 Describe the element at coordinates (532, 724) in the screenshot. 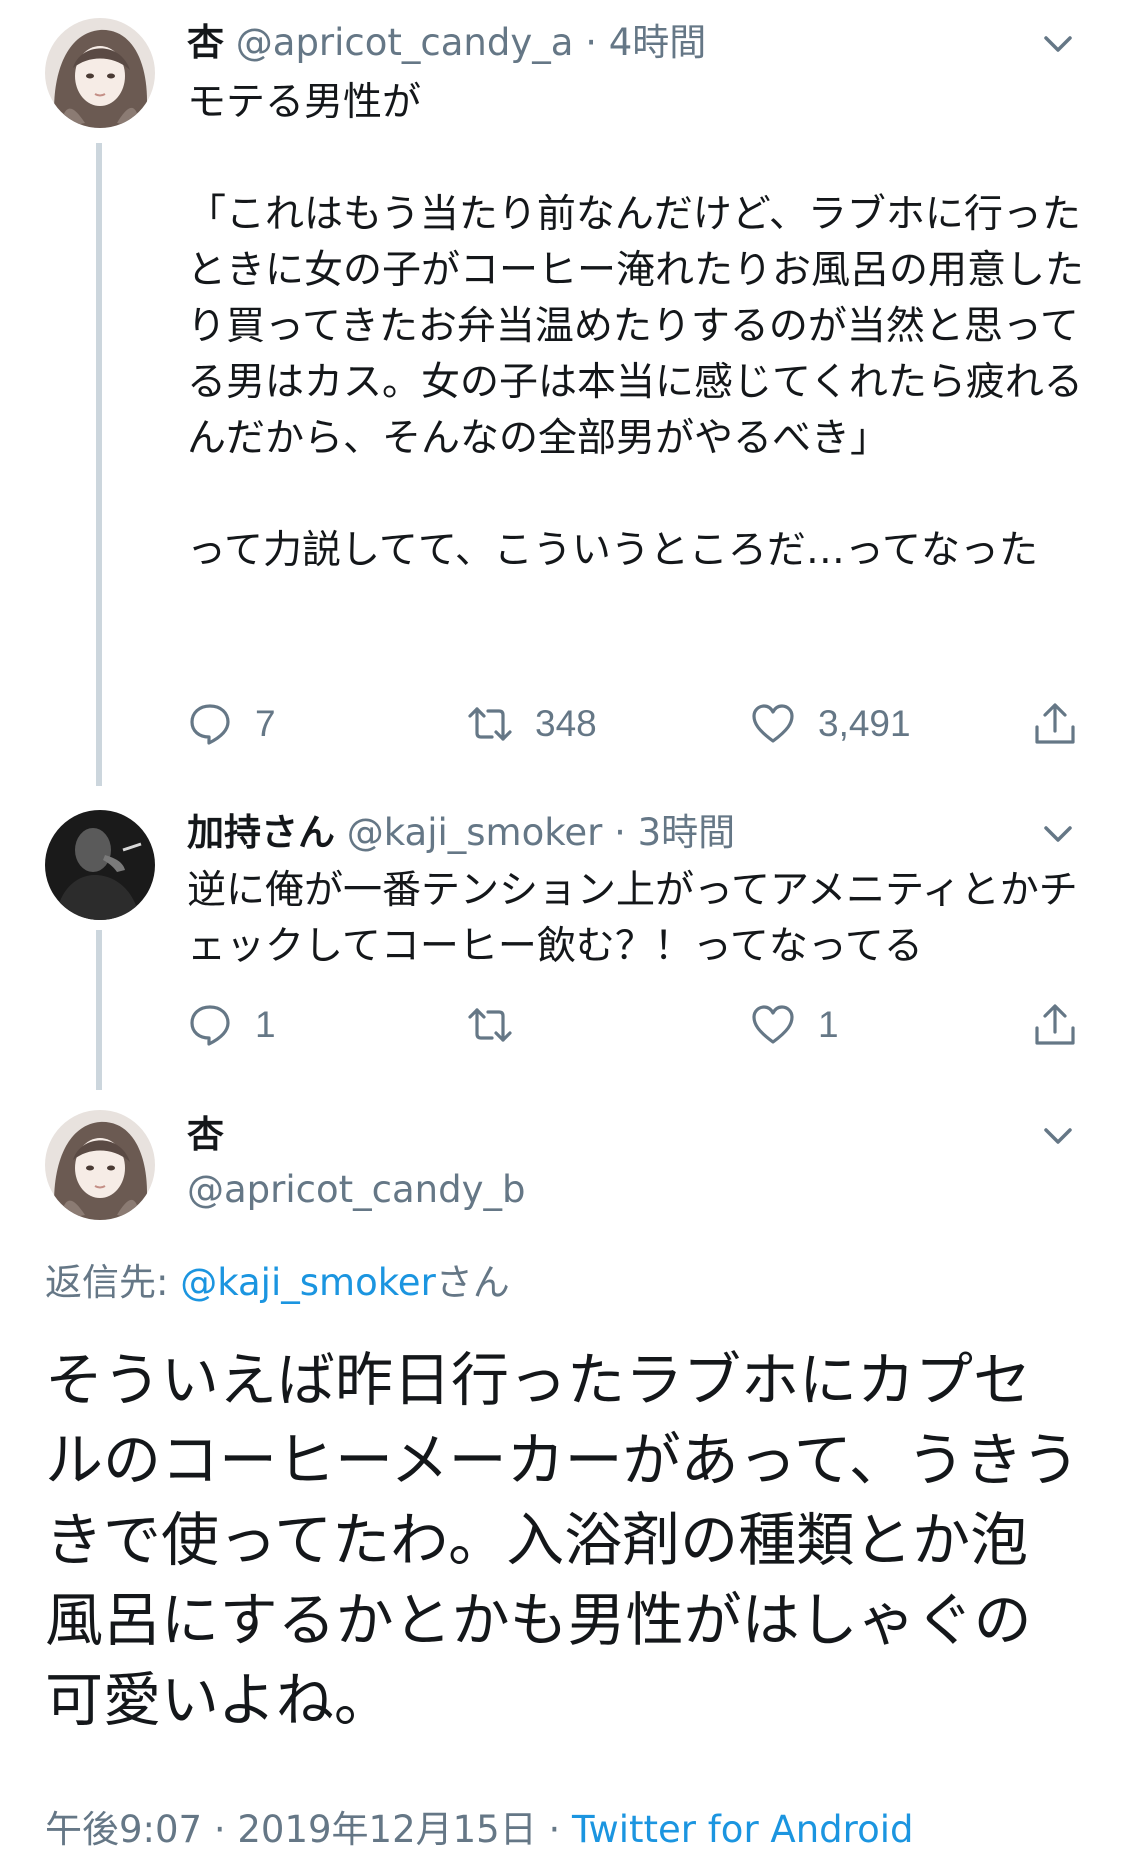

I see `retweet-button: 348` at that location.